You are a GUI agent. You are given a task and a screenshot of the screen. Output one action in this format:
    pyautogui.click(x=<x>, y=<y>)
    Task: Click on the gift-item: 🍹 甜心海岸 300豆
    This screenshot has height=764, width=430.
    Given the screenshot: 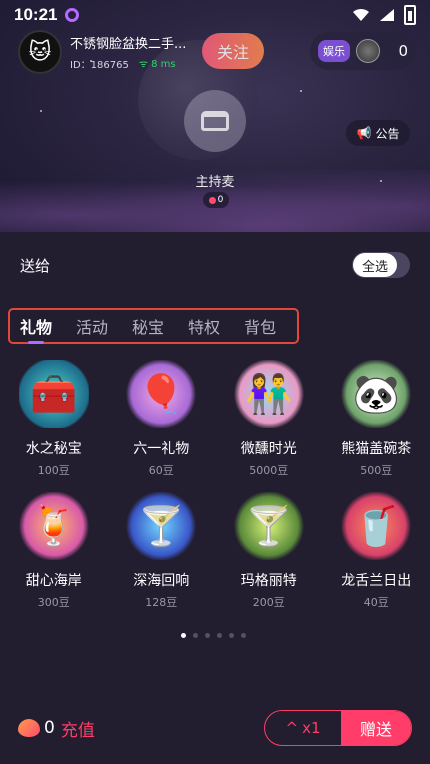 What is the action you would take?
    pyautogui.click(x=54, y=551)
    